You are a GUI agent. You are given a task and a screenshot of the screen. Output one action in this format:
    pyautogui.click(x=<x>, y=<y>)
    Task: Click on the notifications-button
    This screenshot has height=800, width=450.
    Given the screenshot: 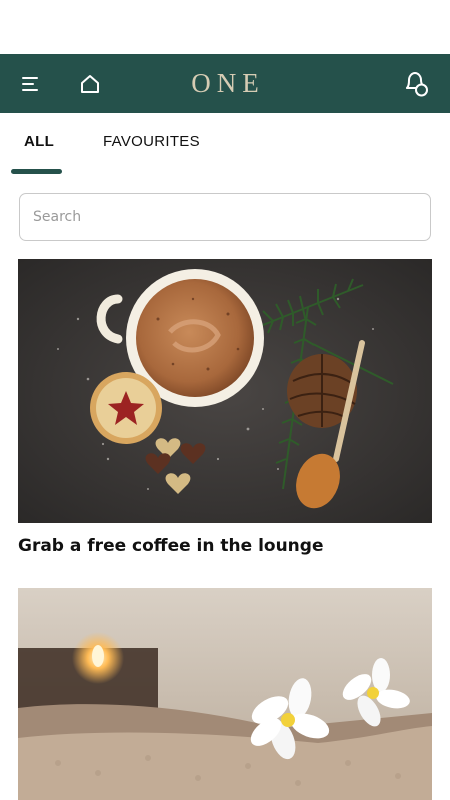 What is the action you would take?
    pyautogui.click(x=416, y=83)
    